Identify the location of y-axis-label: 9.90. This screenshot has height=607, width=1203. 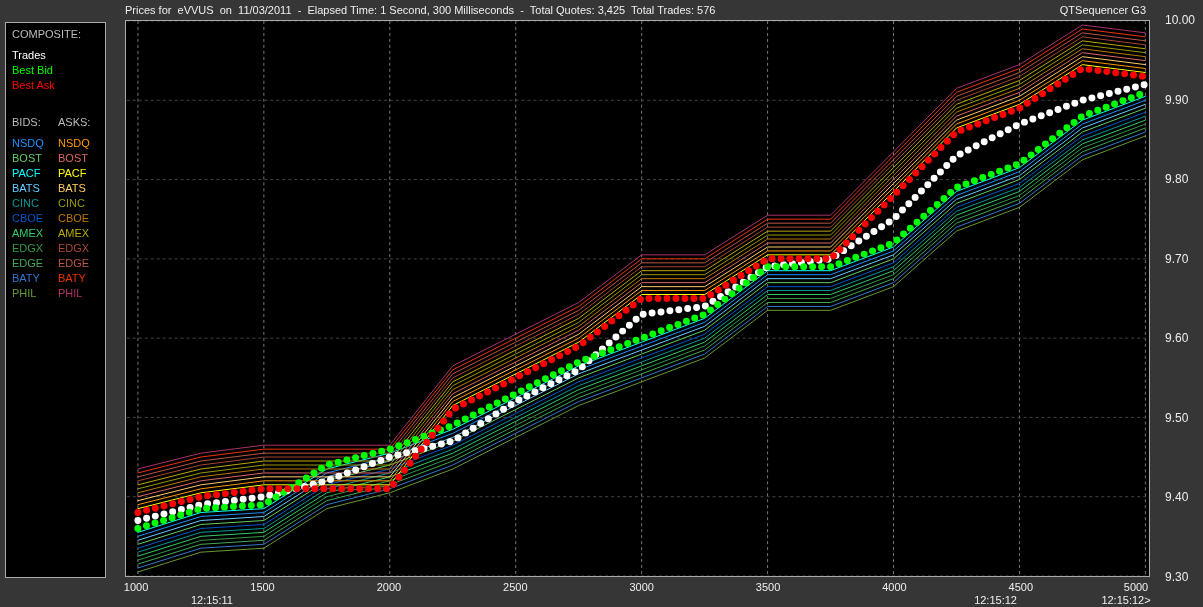
(1177, 99).